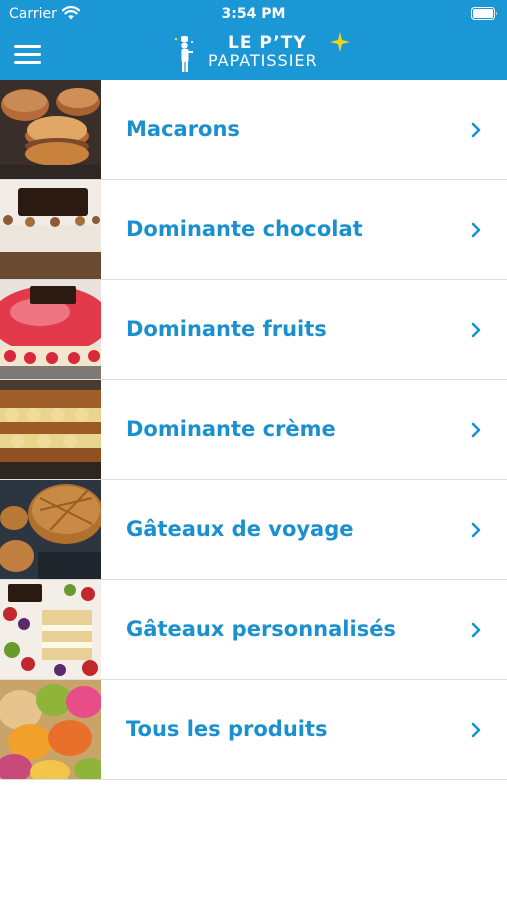  Describe the element at coordinates (244, 229) in the screenshot. I see `category-label: Dominante chocolat` at that location.